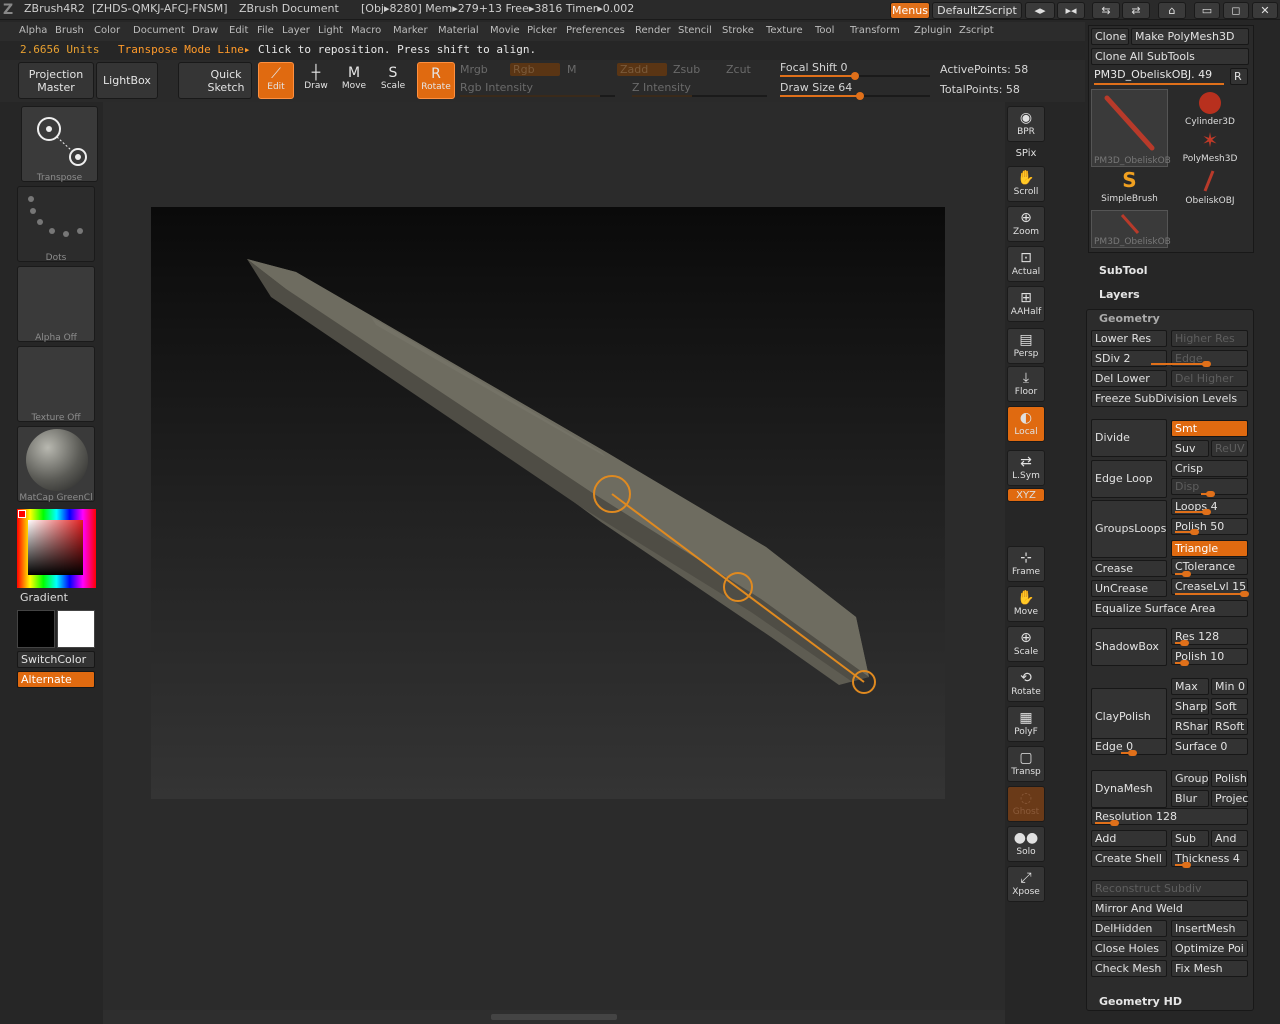 Image resolution: width=1280 pixels, height=1024 pixels. What do you see at coordinates (107, 30) in the screenshot?
I see `menu-color: Color` at bounding box center [107, 30].